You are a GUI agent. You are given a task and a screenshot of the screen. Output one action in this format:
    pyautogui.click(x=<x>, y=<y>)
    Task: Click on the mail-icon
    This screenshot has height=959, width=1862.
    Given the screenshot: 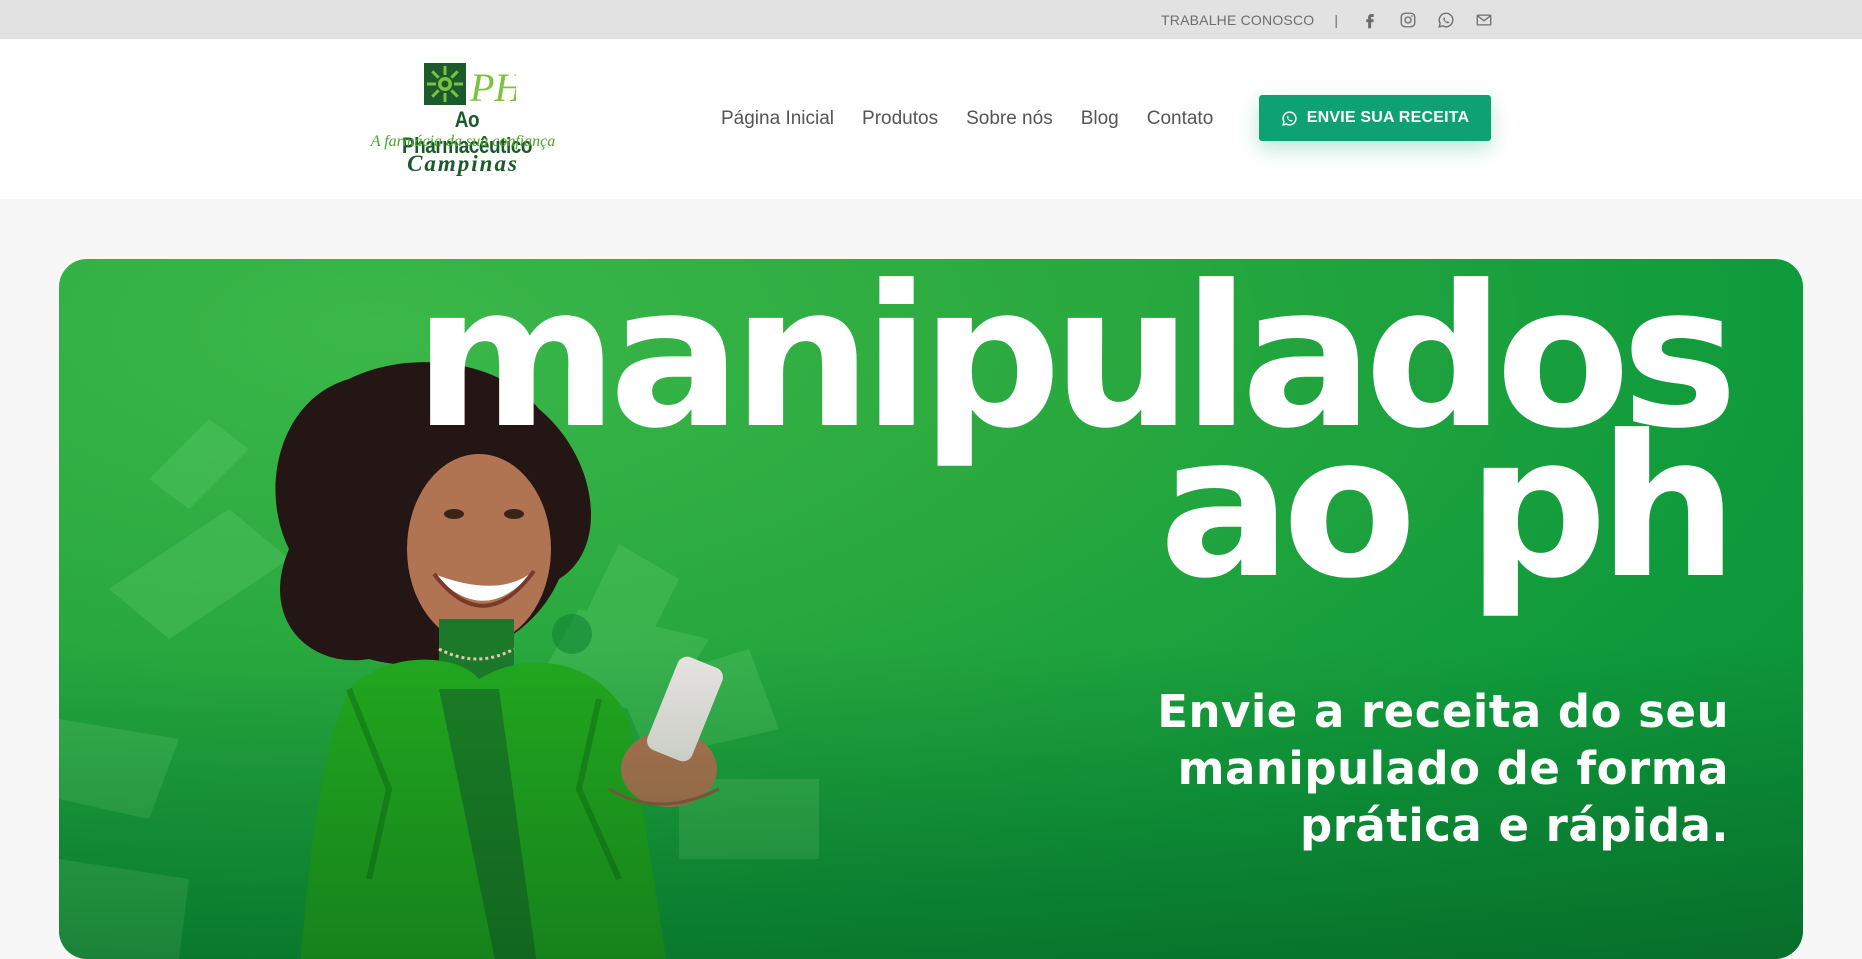 What is the action you would take?
    pyautogui.click(x=1484, y=20)
    